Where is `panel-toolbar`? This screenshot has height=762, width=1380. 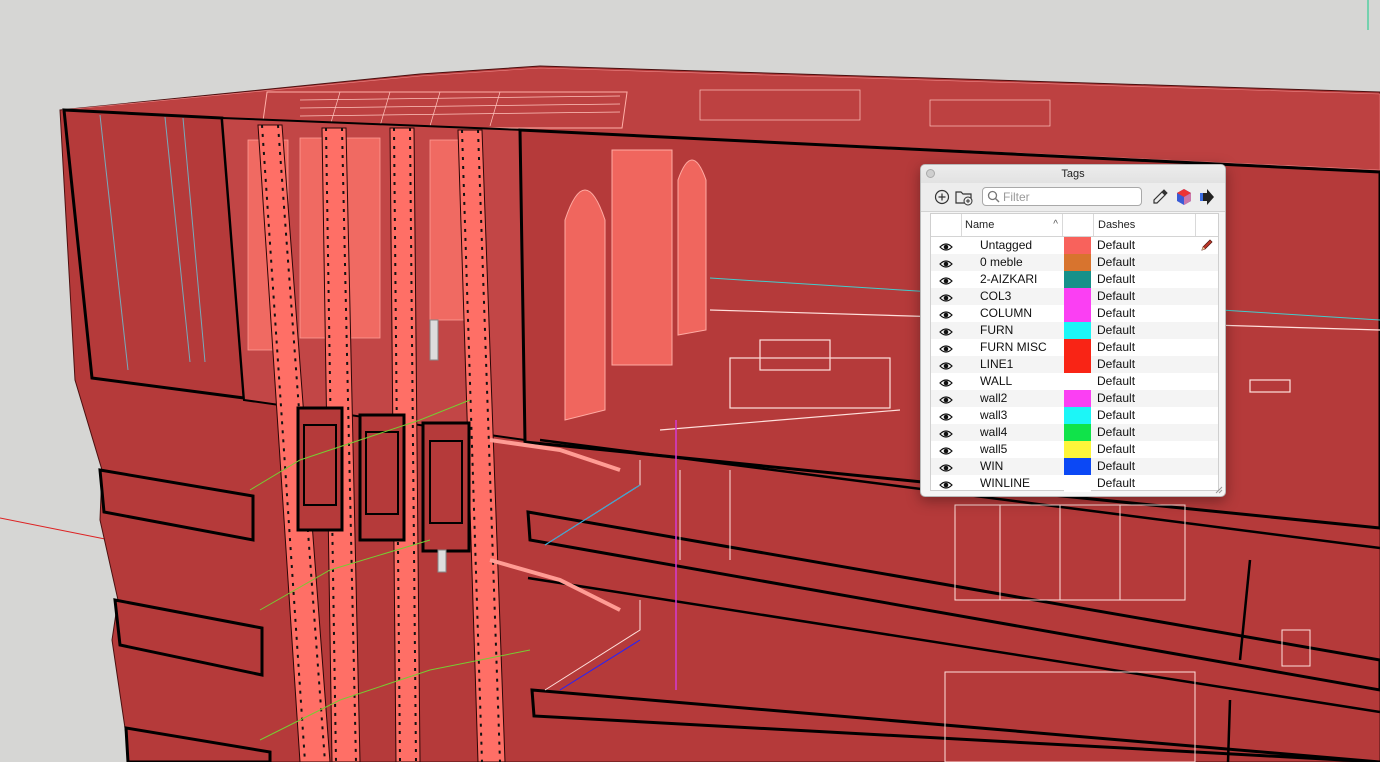
panel-toolbar is located at coordinates (1073, 197).